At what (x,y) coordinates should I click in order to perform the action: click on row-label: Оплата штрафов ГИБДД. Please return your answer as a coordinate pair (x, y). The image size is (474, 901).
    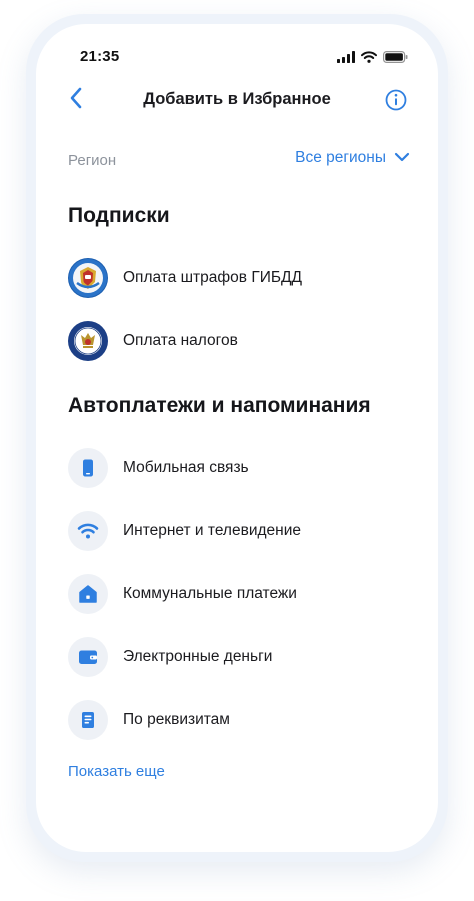
    Looking at the image, I should click on (213, 277).